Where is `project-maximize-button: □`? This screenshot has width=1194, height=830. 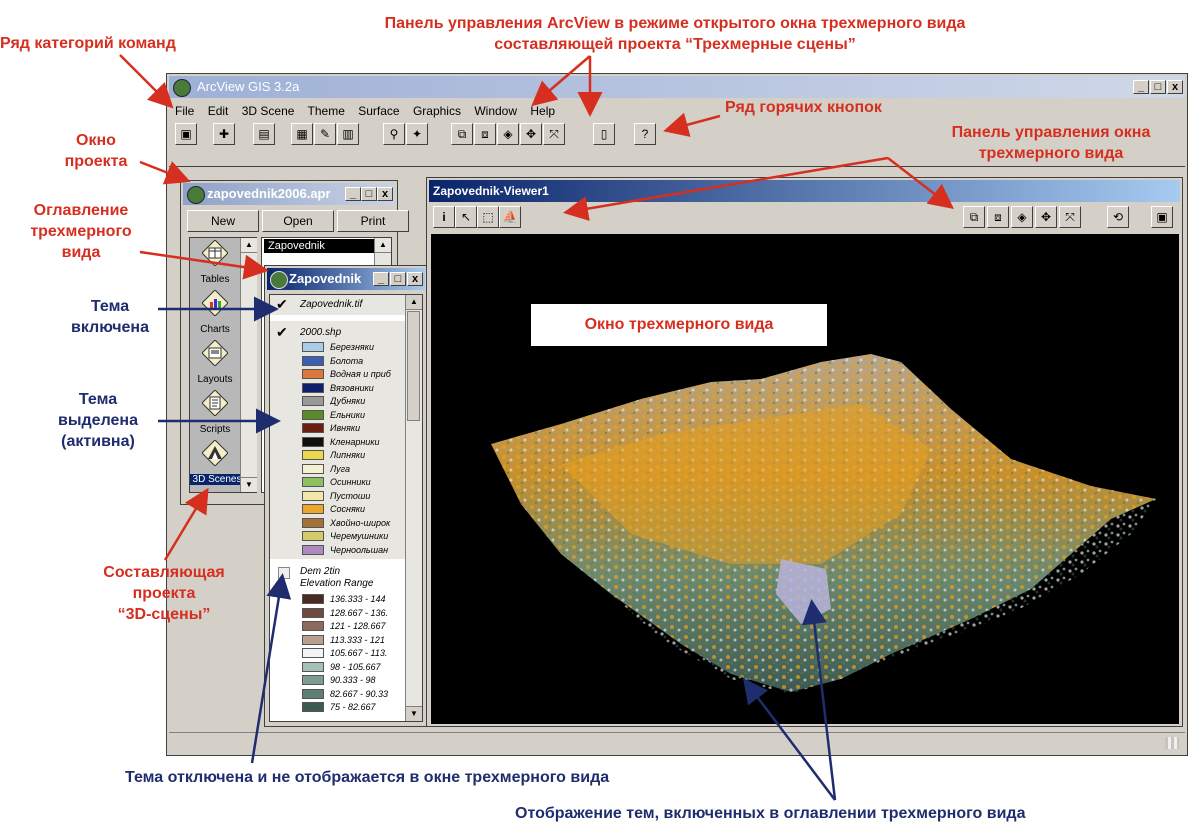
project-maximize-button: □ is located at coordinates (369, 194).